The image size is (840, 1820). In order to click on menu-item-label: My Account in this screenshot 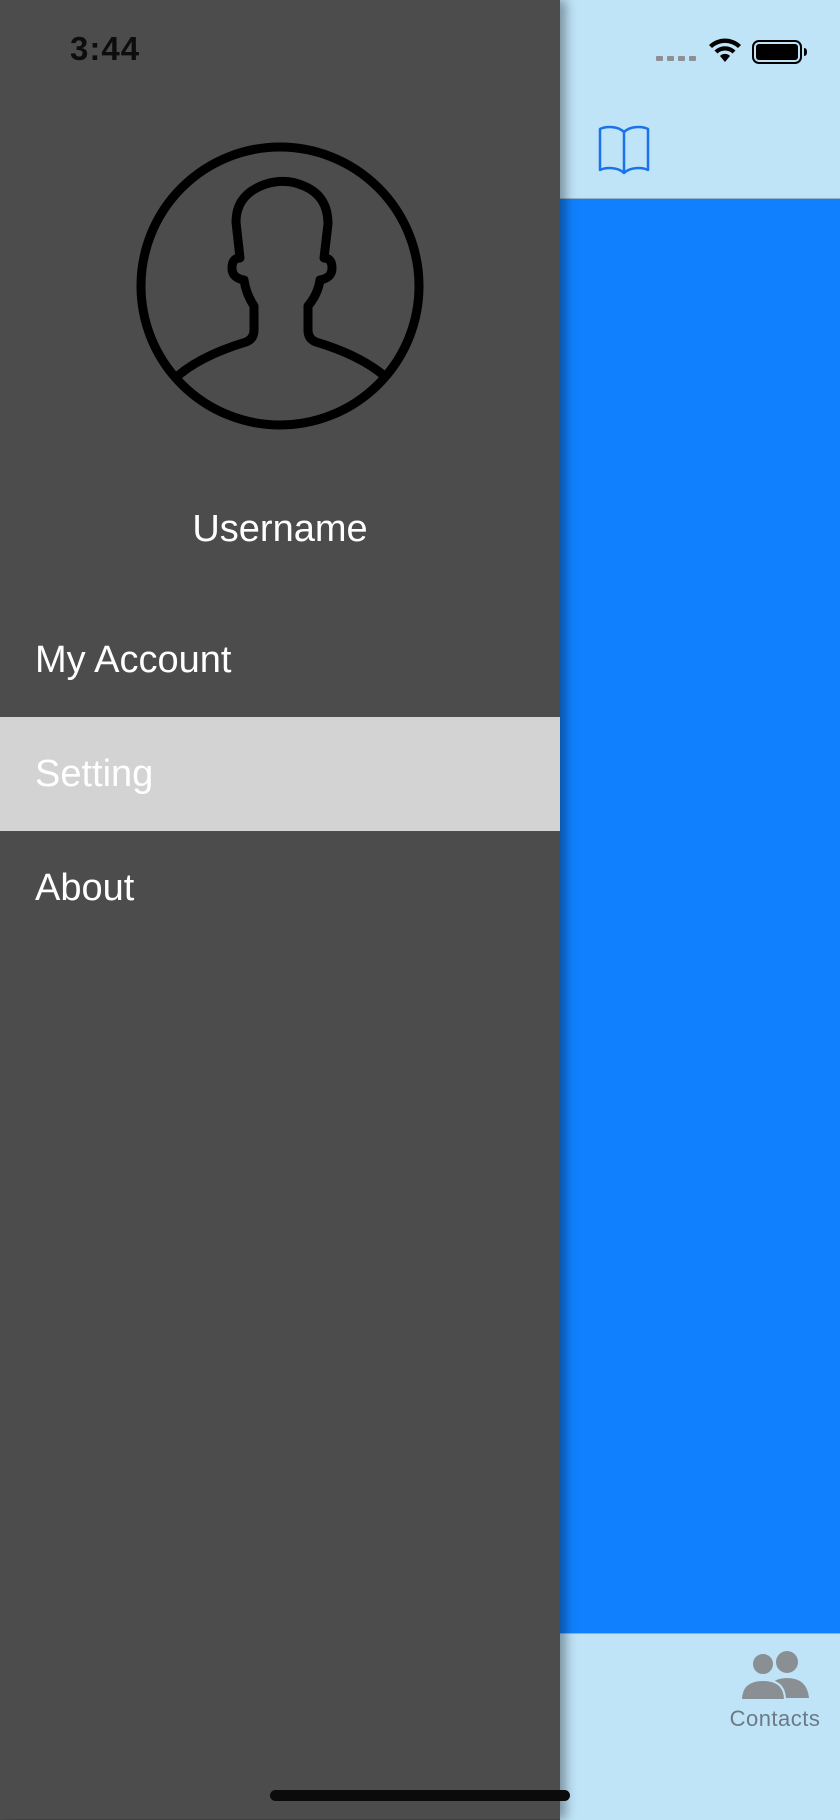, I will do `click(133, 659)`.